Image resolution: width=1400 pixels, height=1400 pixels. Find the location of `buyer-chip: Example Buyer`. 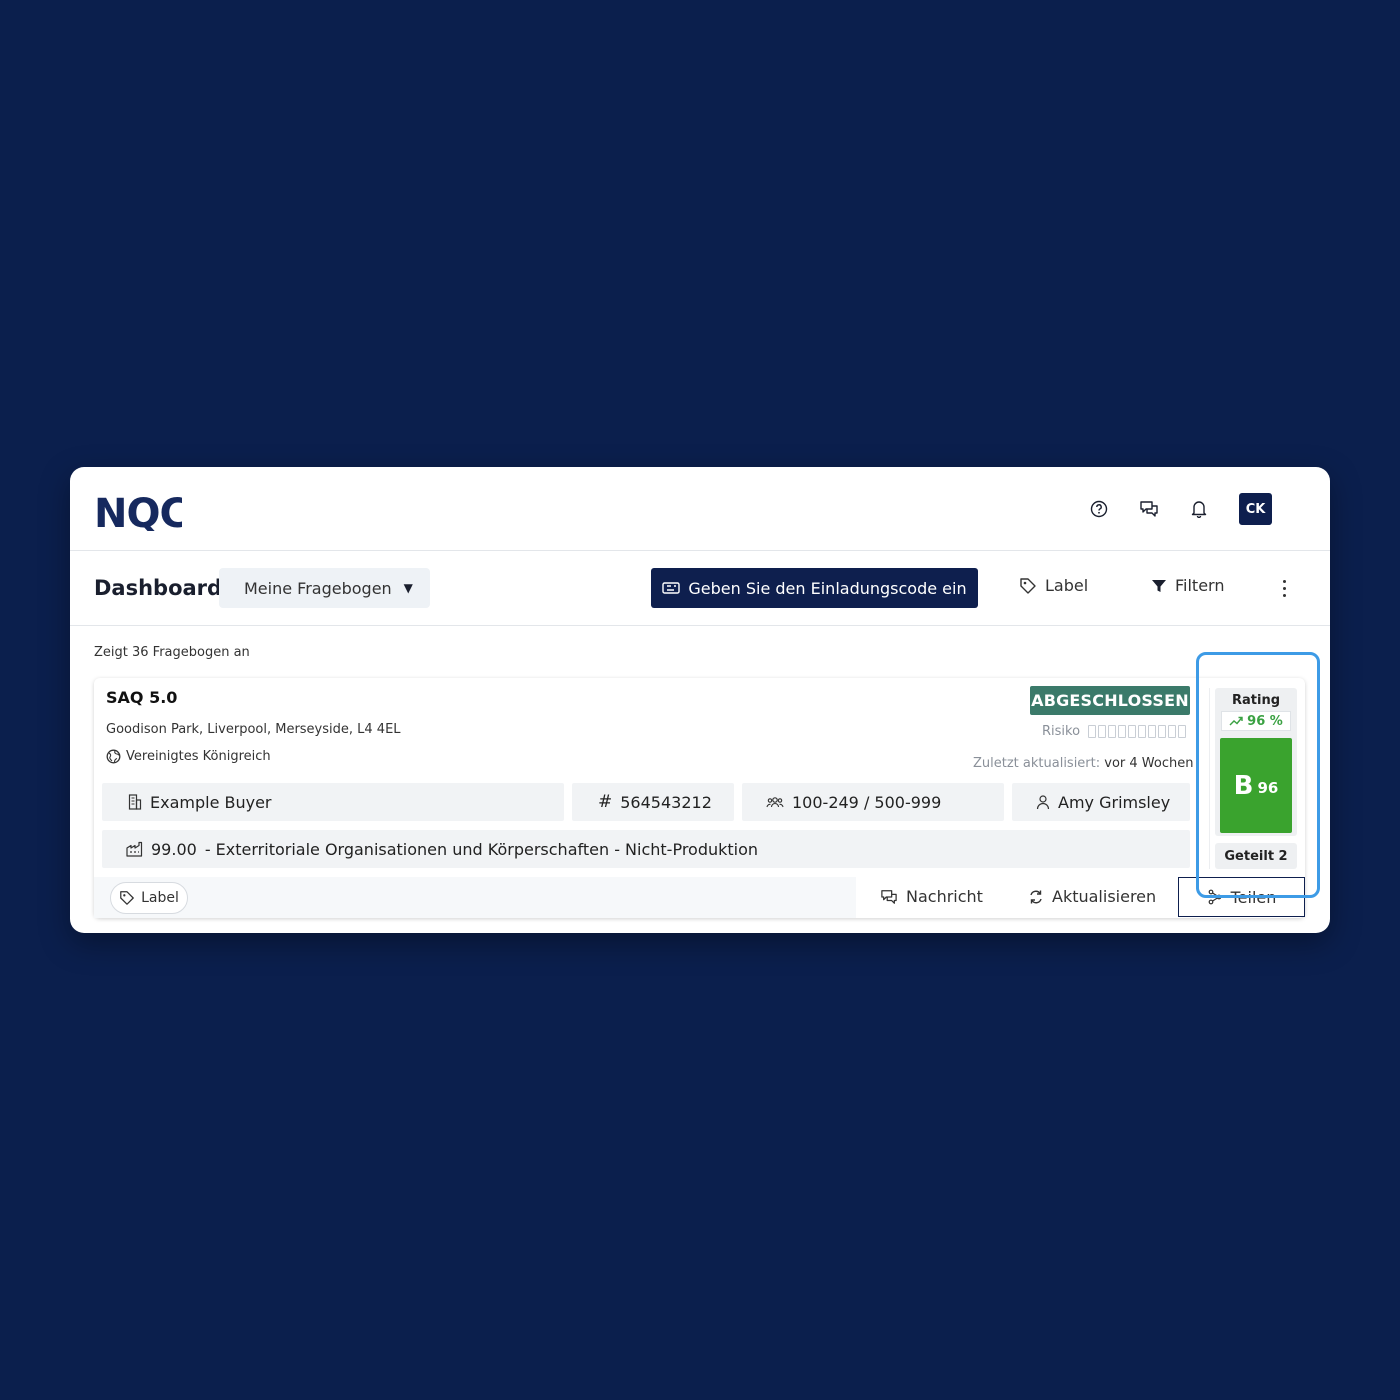

buyer-chip: Example Buyer is located at coordinates (333, 802).